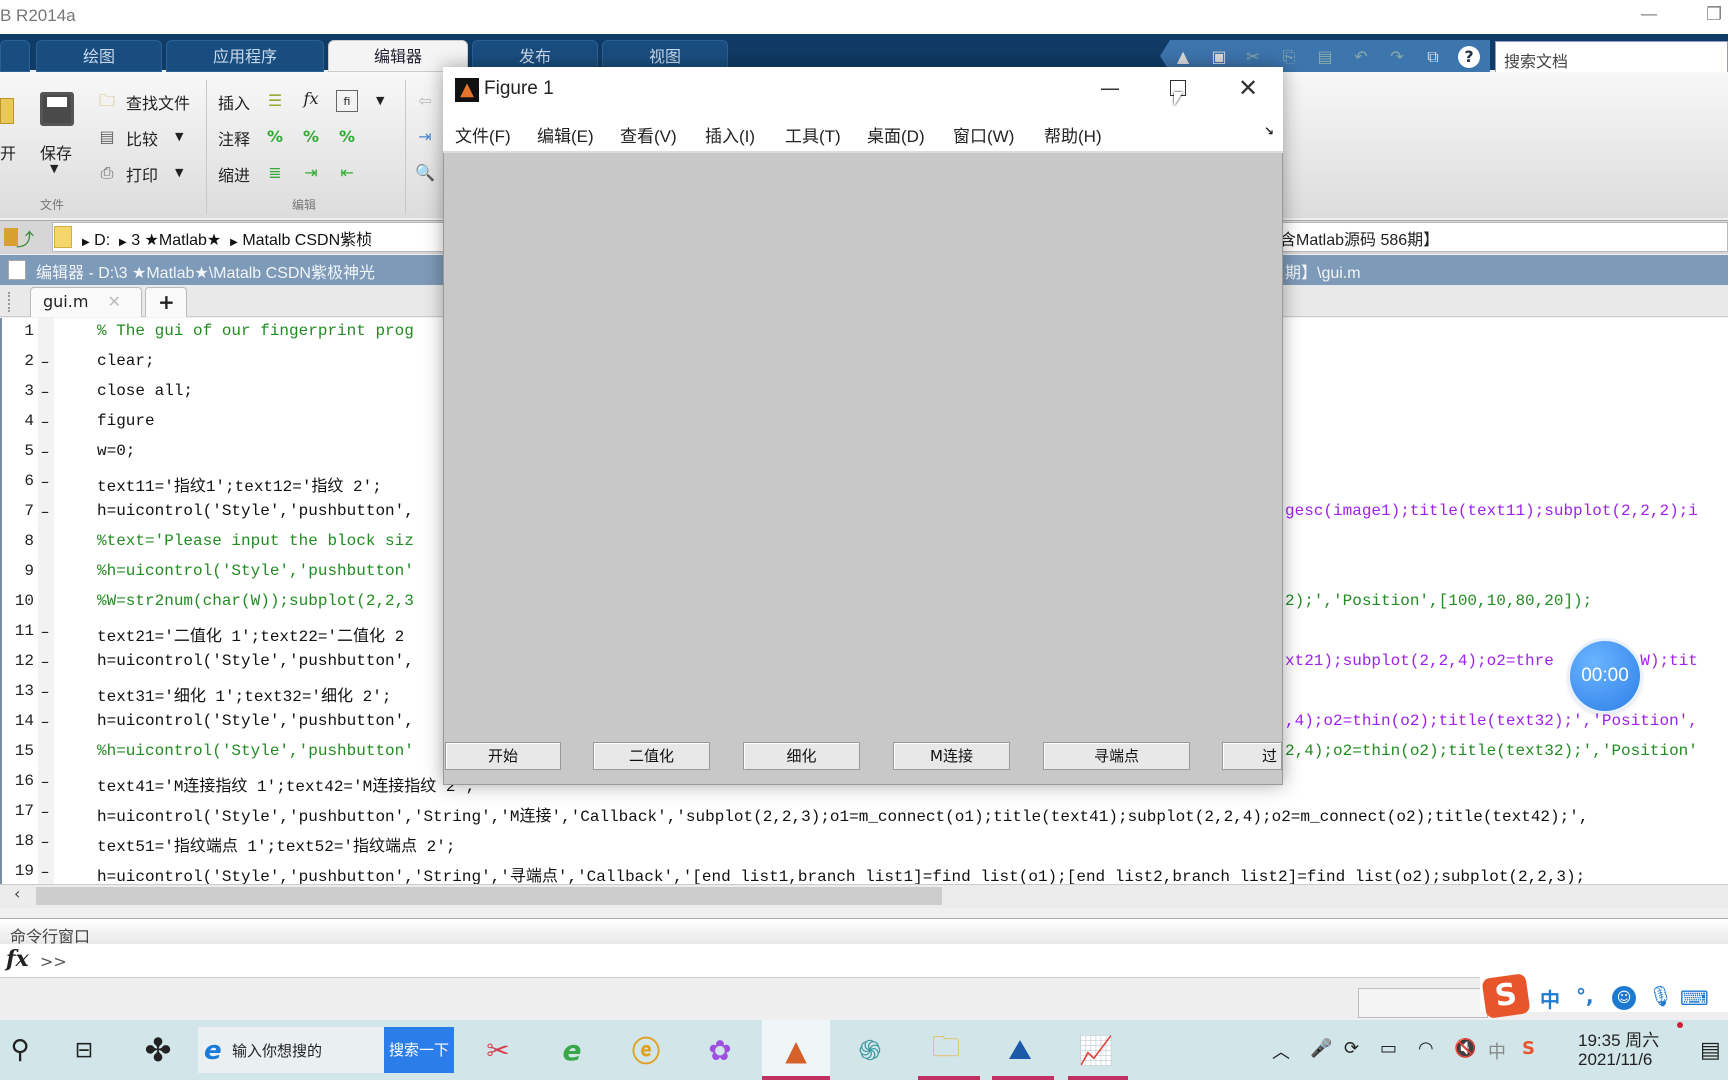 This screenshot has width=1728, height=1080. What do you see at coordinates (244, 694) in the screenshot?
I see `code-line: text31='细化 1';text32='细化 2';` at bounding box center [244, 694].